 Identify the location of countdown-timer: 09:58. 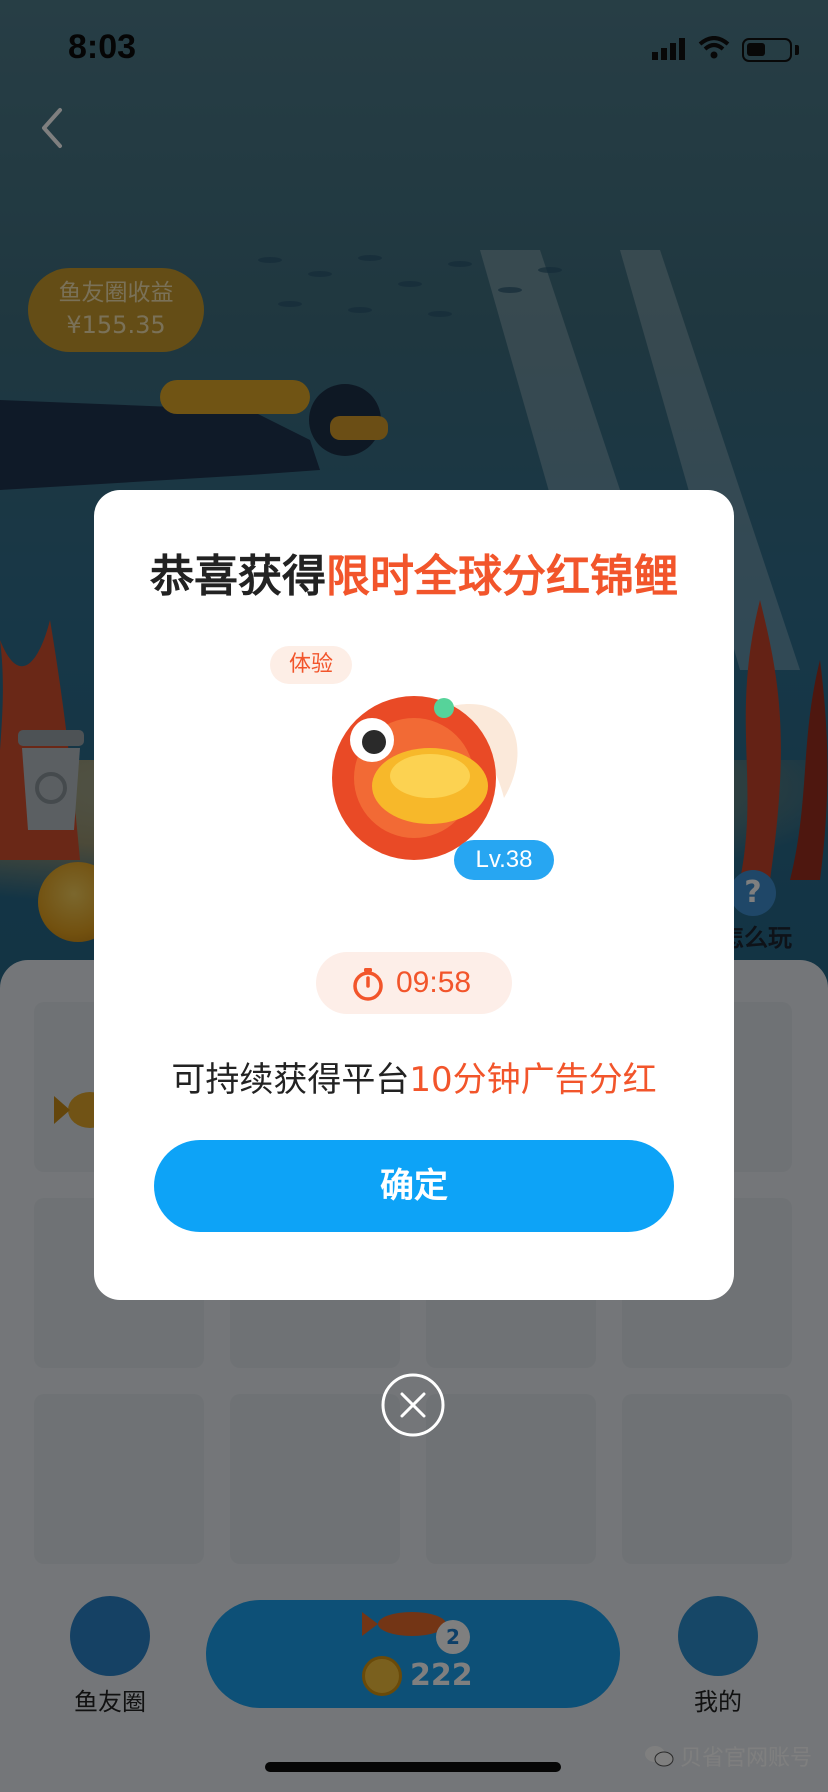
(414, 983).